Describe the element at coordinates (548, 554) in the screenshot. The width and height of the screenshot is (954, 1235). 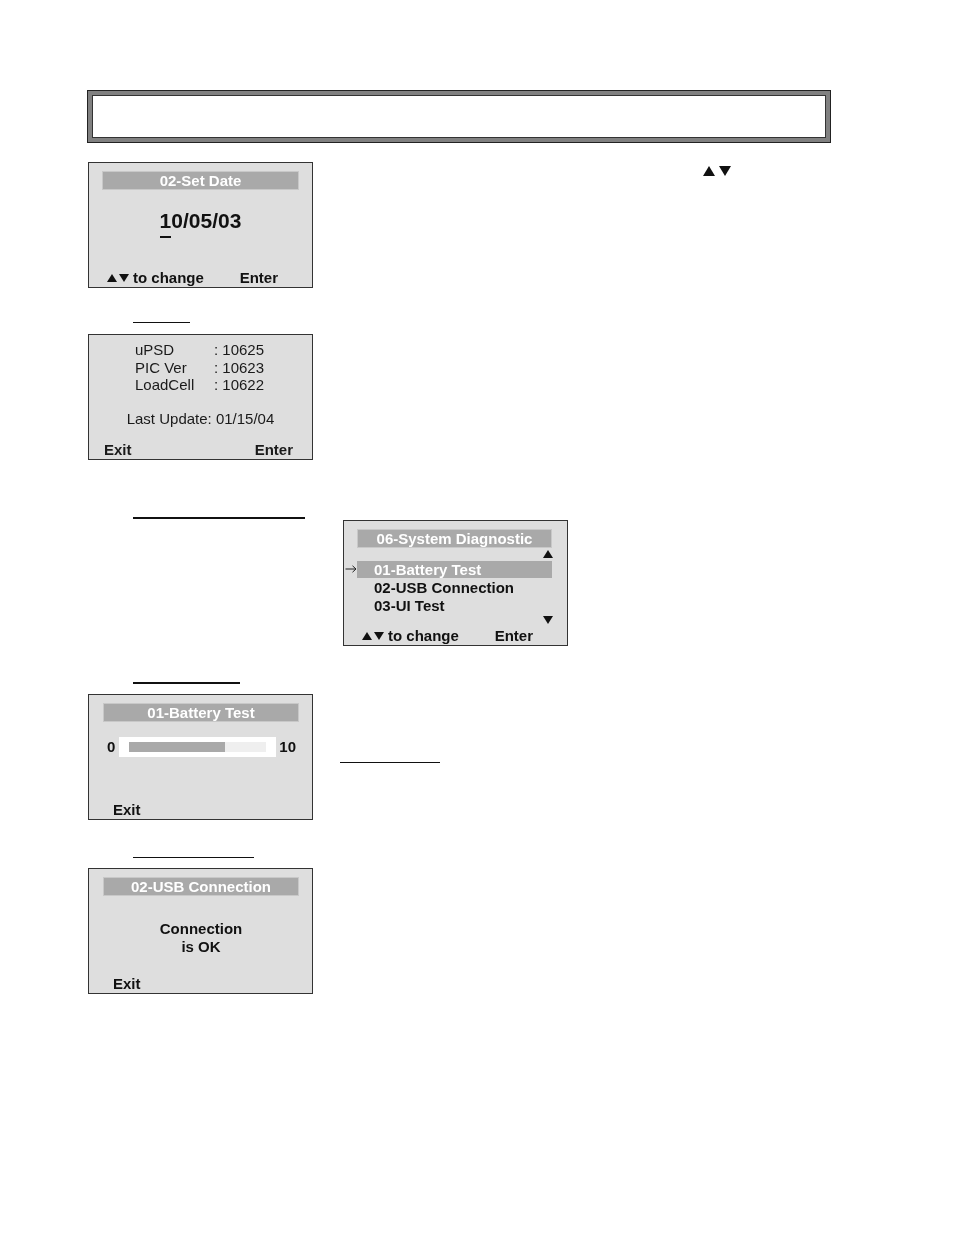
I see `scroll-up-triangle-icon` at that location.